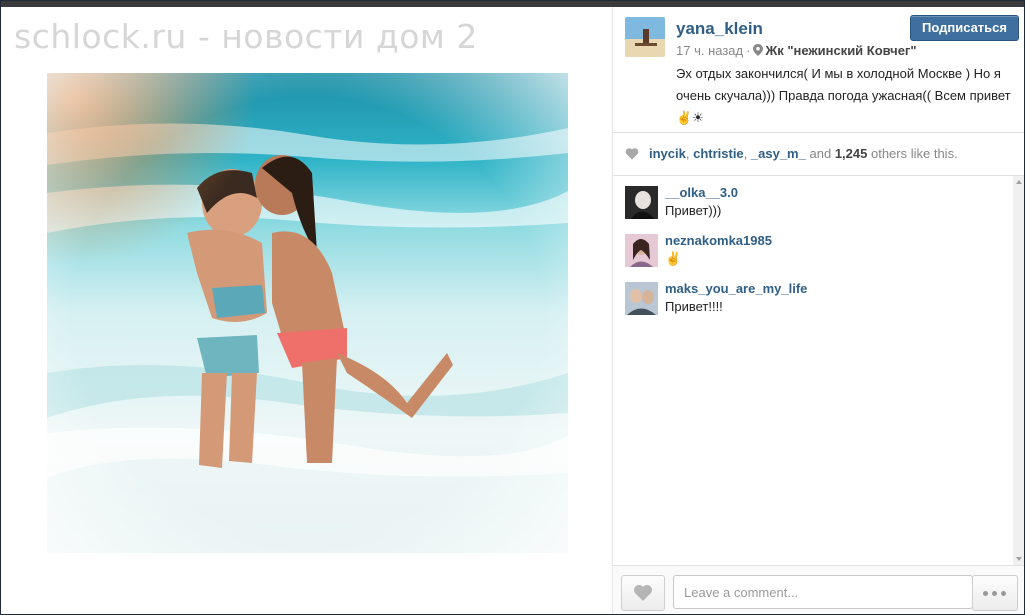 Image resolution: width=1025 pixels, height=615 pixels. I want to click on author-avatar, so click(645, 37).